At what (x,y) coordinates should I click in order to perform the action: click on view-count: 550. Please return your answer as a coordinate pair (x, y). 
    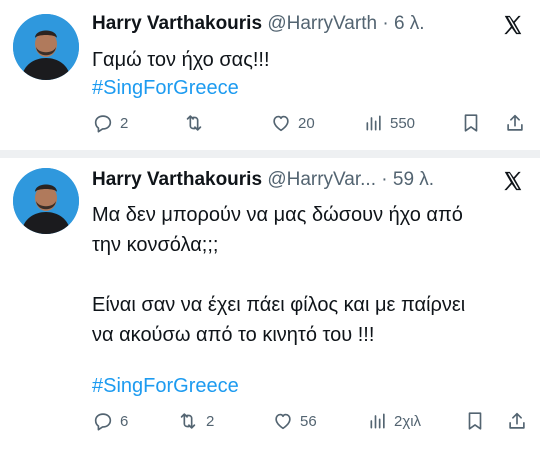
    Looking at the image, I should click on (403, 123).